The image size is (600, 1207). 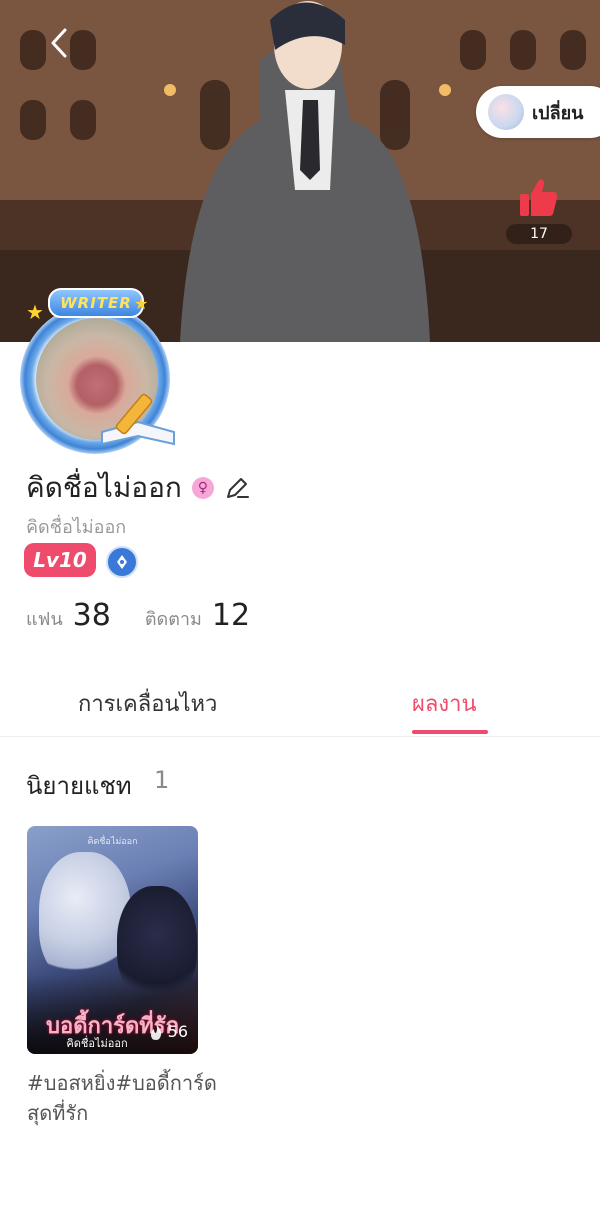 I want to click on story-caption: #บอสหยิ่ง#บอดี้การ์ดสุดที่รัก, so click(x=127, y=1098).